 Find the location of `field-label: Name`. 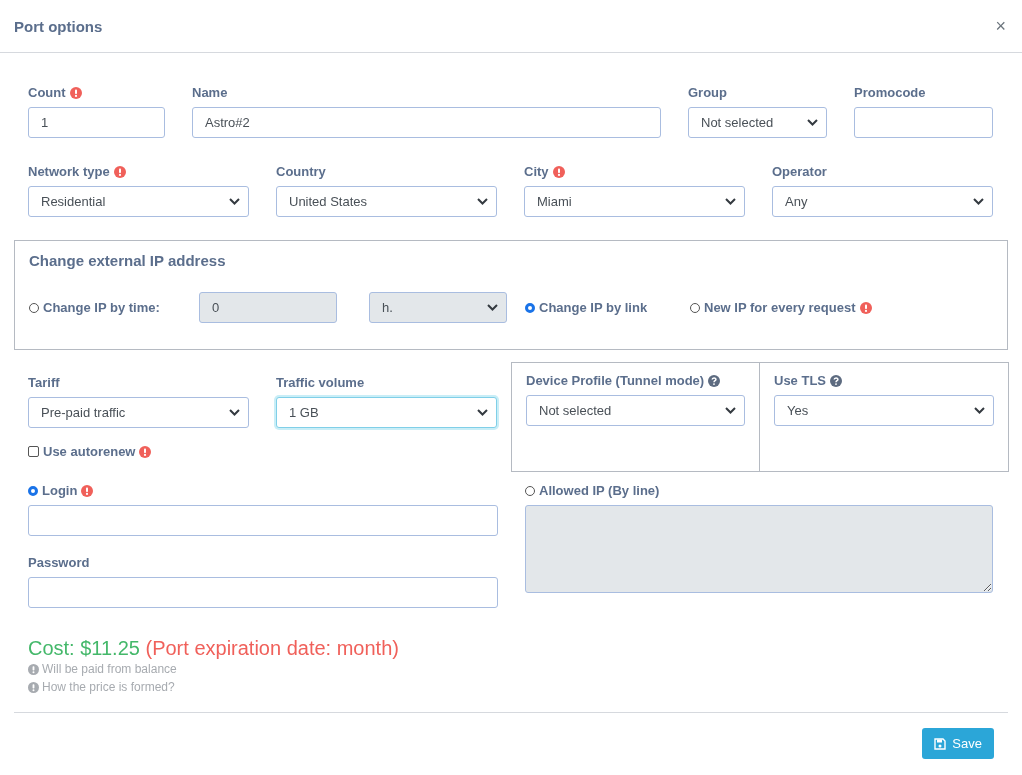

field-label: Name is located at coordinates (210, 92).